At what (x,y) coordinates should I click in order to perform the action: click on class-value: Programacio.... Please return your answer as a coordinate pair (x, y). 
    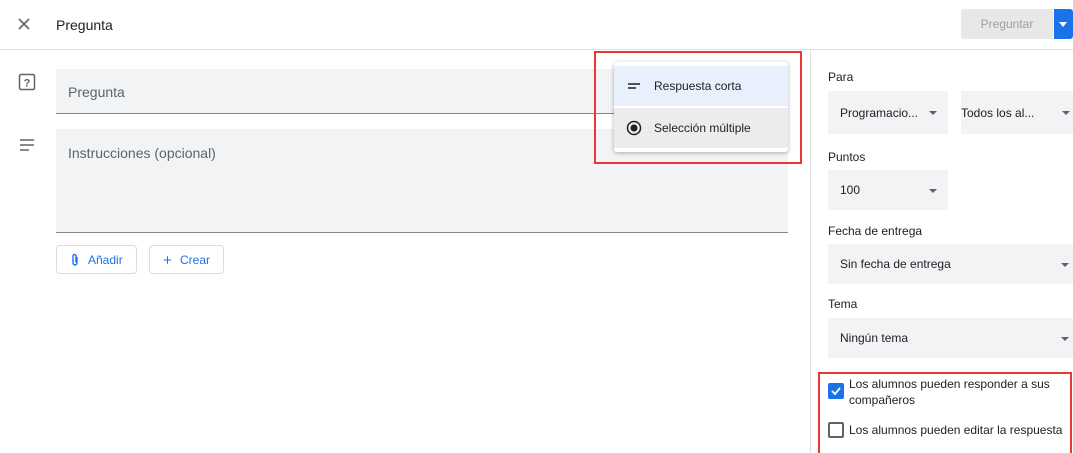
    Looking at the image, I should click on (879, 113).